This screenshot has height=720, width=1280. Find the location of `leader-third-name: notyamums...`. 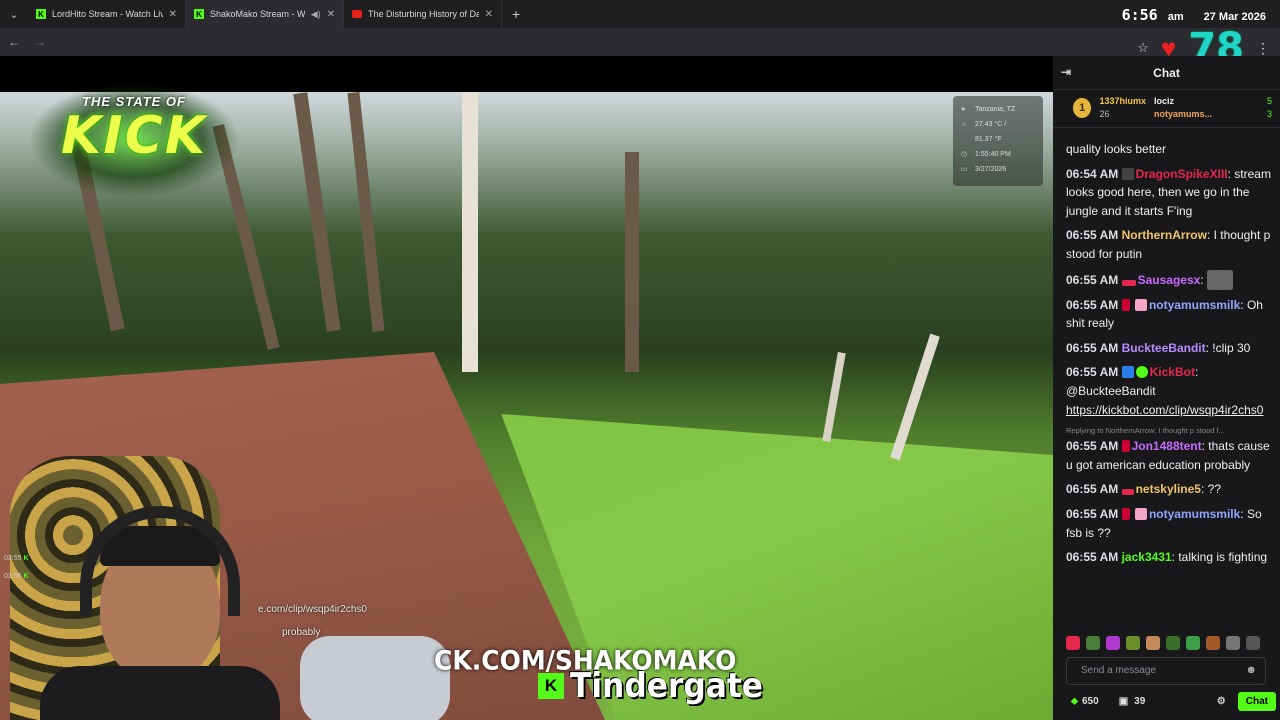

leader-third-name: notyamums... is located at coordinates (1183, 114).